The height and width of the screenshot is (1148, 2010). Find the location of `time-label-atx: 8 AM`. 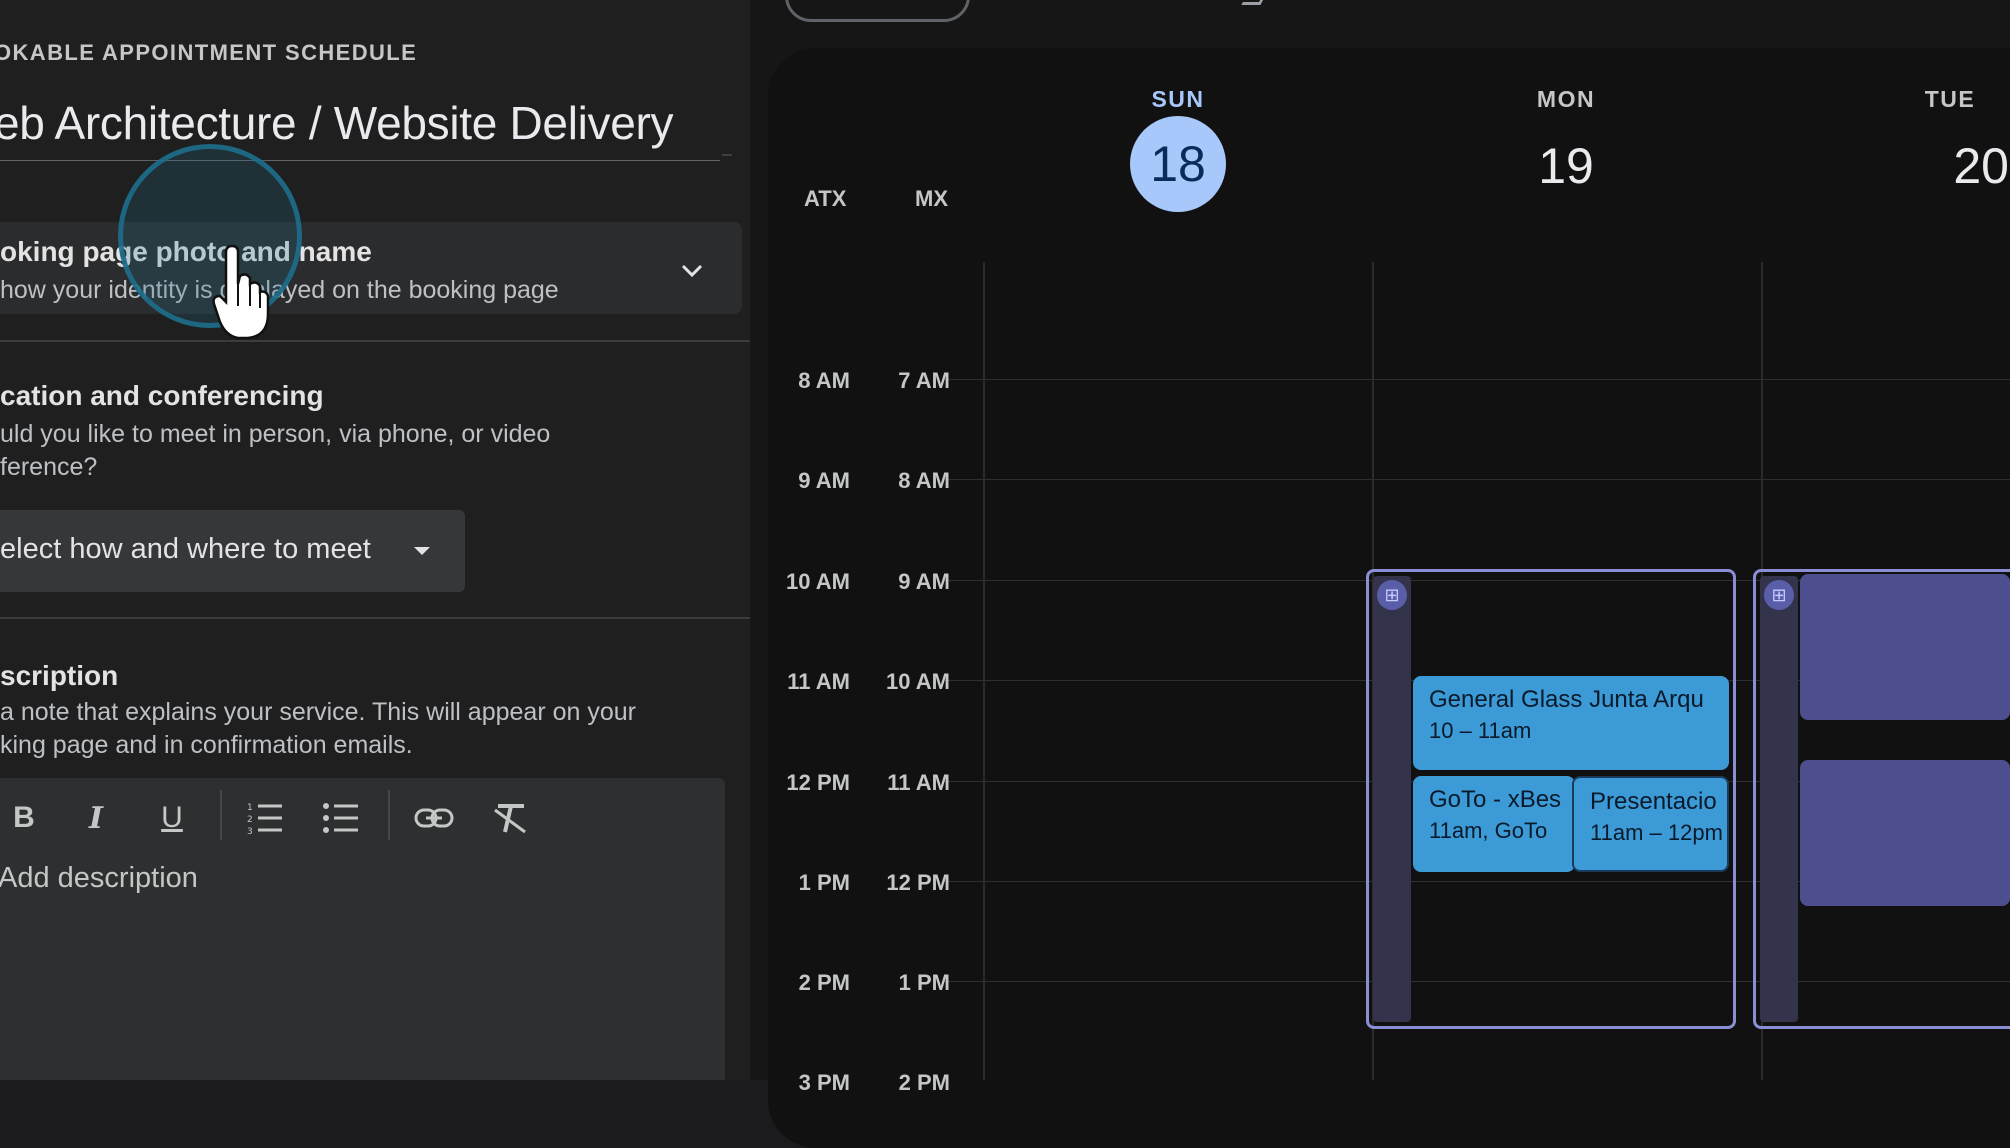

time-label-atx: 8 AM is located at coordinates (824, 380).